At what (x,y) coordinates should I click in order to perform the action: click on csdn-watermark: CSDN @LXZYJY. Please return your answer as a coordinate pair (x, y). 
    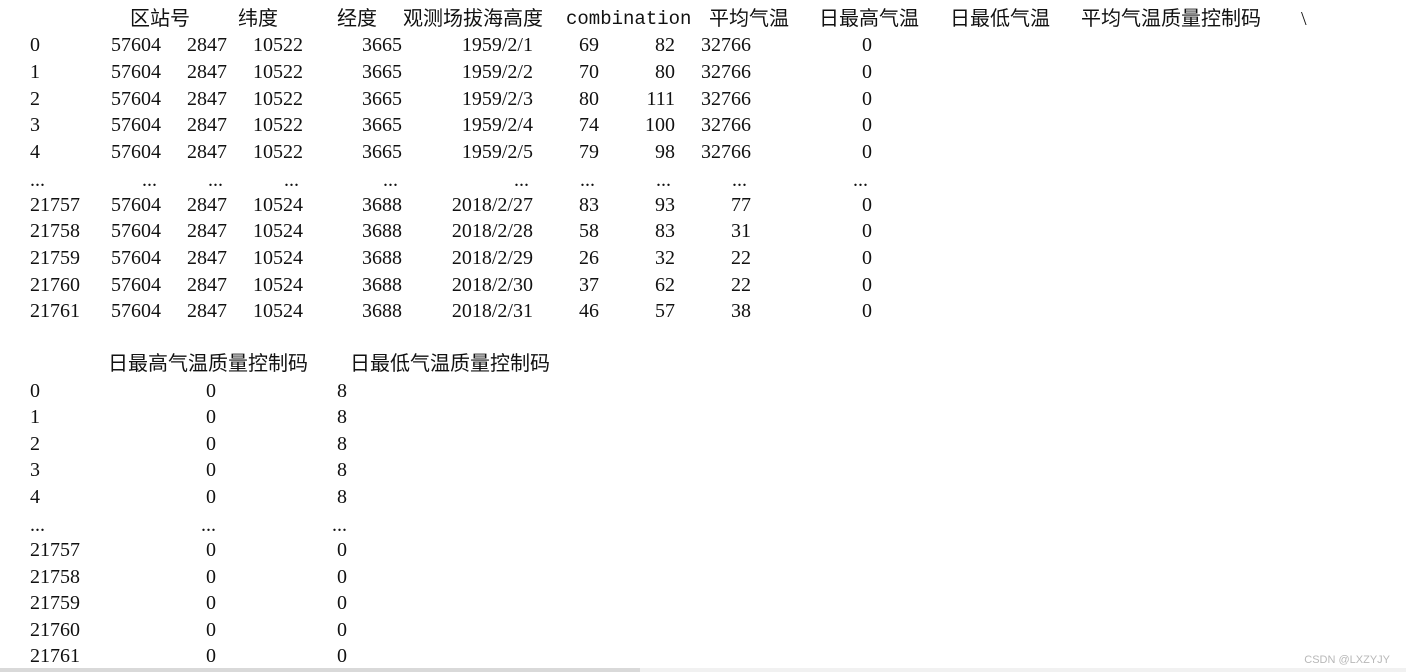
    Looking at the image, I should click on (1347, 660).